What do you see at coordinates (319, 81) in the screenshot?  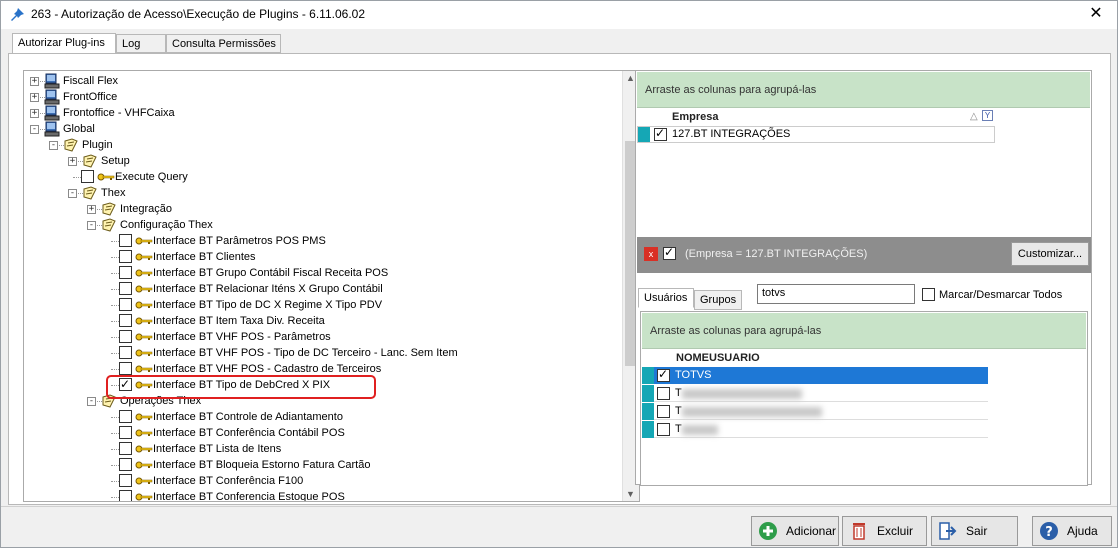 I see `tree-node: + Fiscall Flex` at bounding box center [319, 81].